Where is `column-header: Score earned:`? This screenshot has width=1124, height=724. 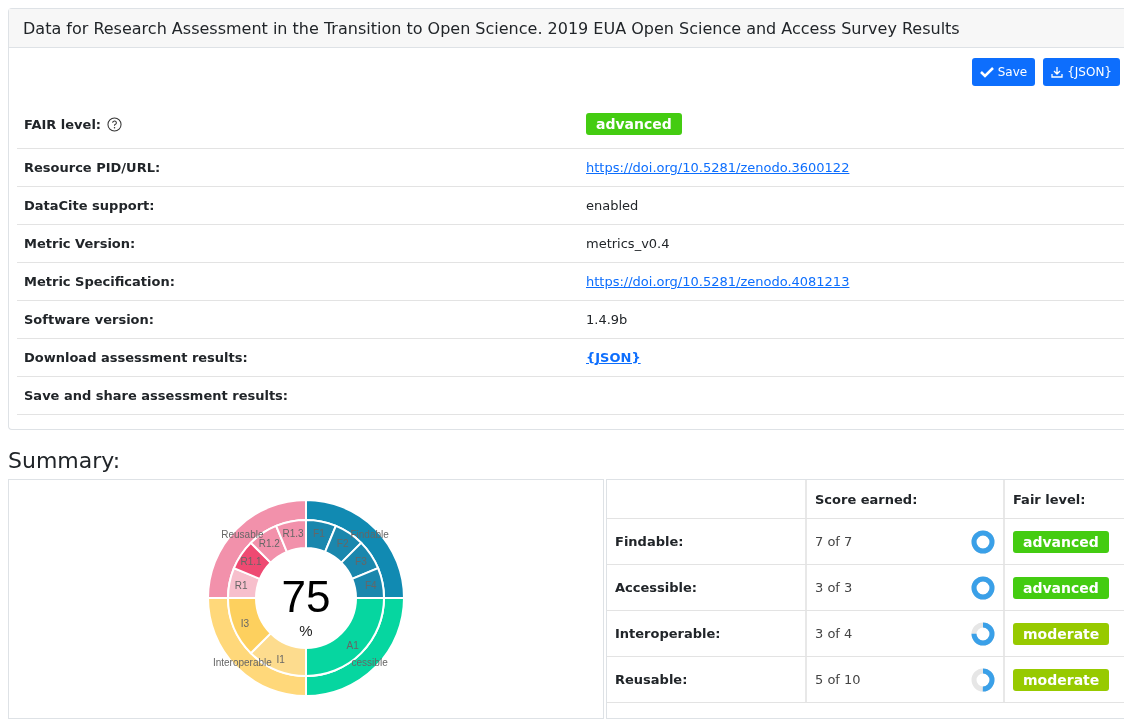 column-header: Score earned: is located at coordinates (866, 499).